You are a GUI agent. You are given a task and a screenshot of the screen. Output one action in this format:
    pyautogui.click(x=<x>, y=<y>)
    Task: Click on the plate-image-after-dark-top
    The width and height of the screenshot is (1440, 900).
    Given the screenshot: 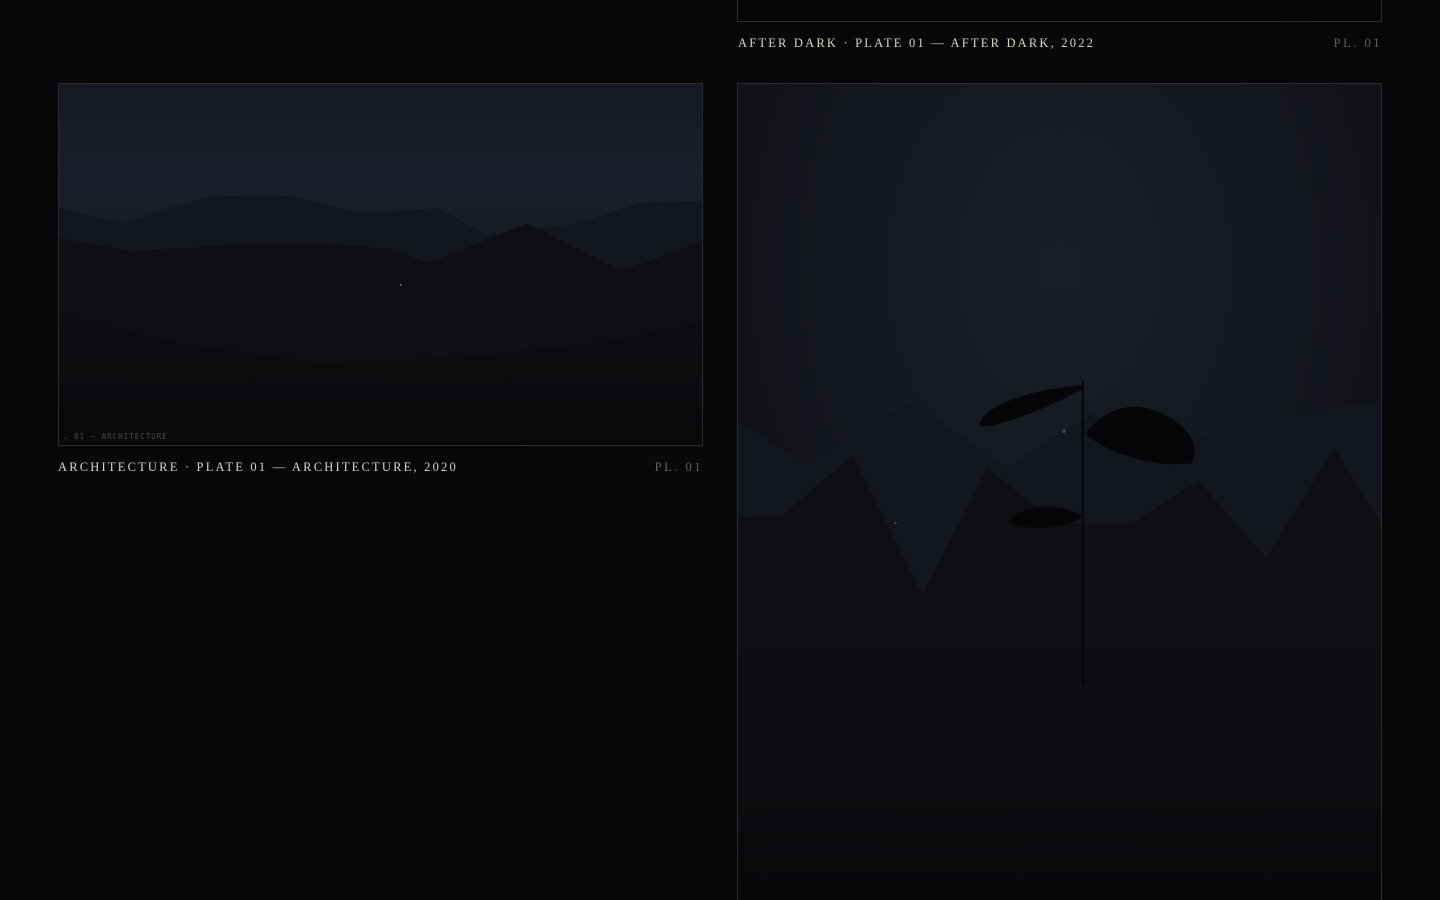 What is the action you would take?
    pyautogui.click(x=1059, y=11)
    